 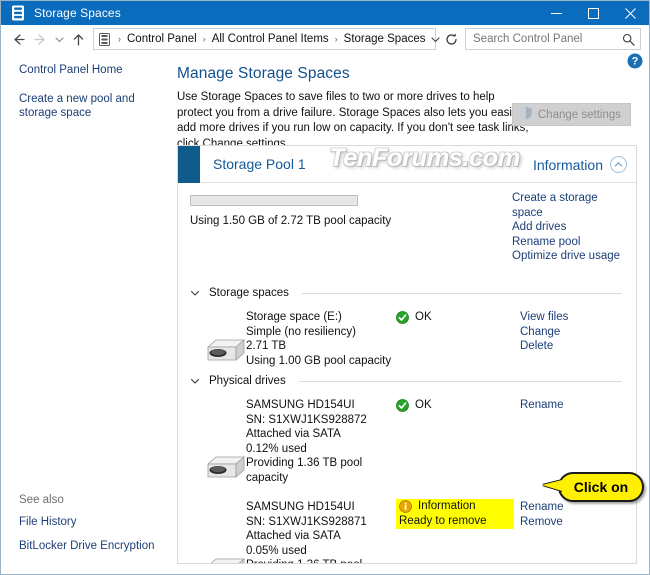 What do you see at coordinates (526, 114) in the screenshot?
I see `uac-shield-icon` at bounding box center [526, 114].